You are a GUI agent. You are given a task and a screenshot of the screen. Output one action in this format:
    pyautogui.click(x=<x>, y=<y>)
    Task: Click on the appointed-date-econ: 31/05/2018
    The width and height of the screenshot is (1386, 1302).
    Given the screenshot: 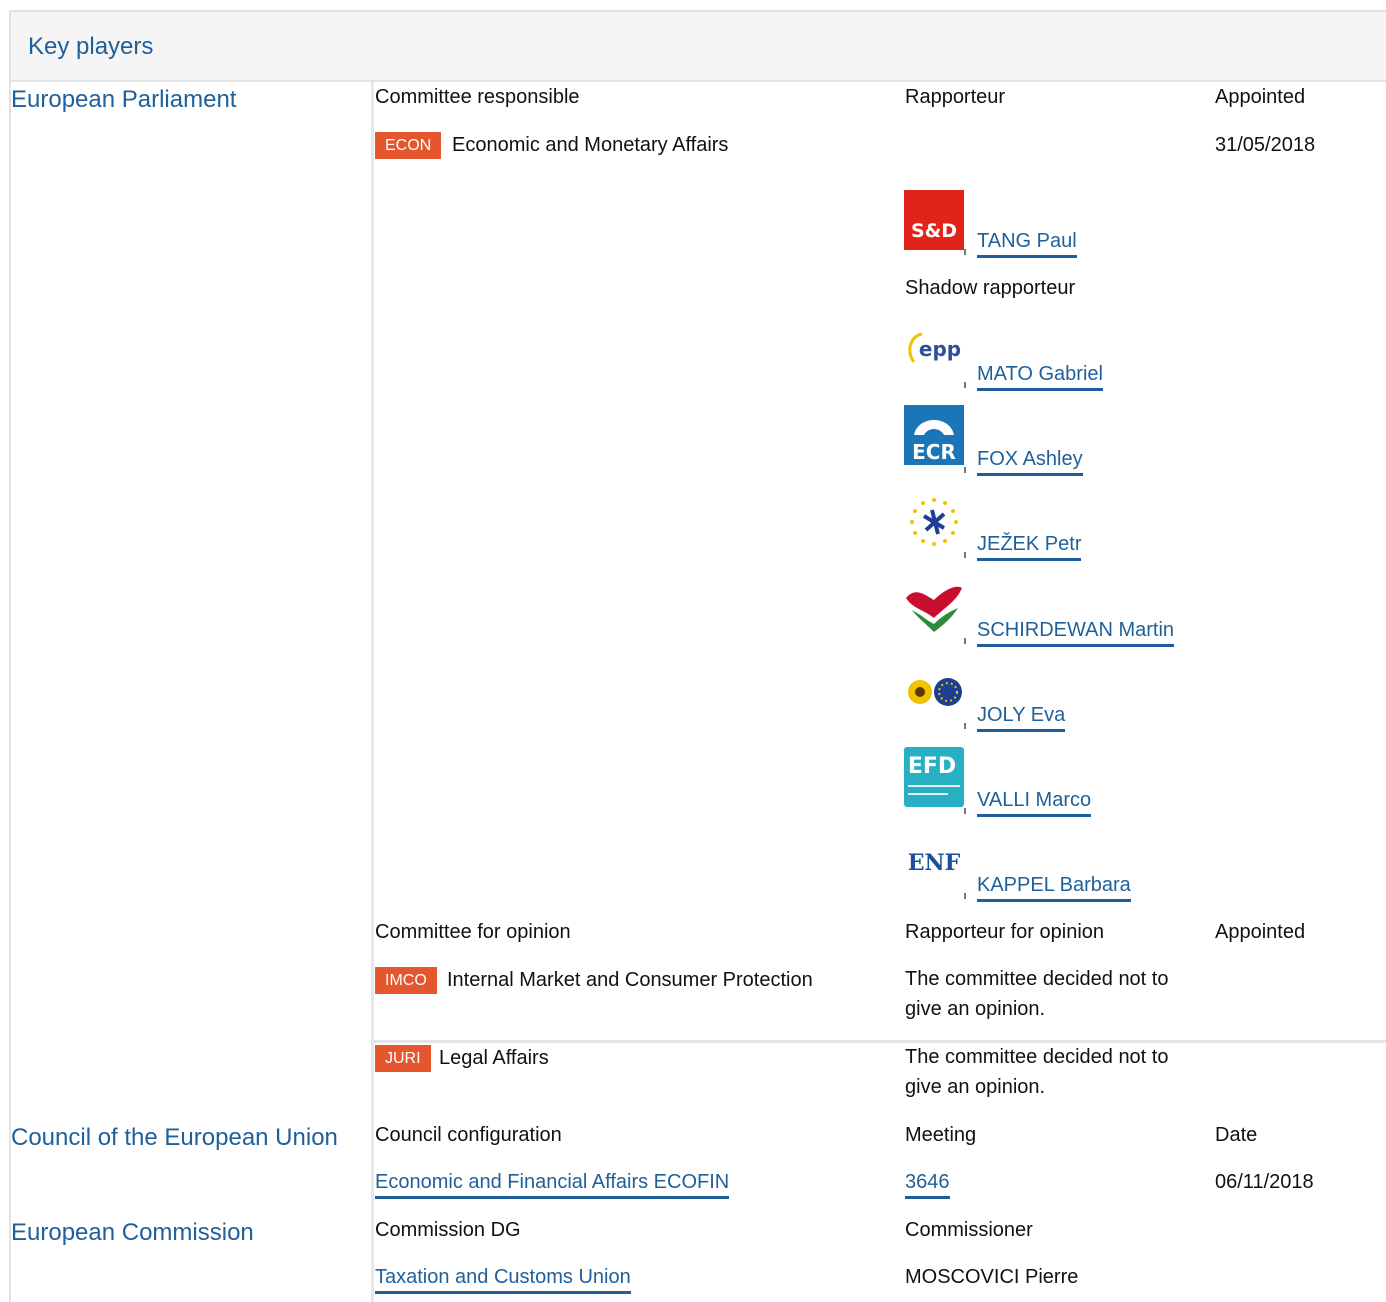 What is the action you would take?
    pyautogui.click(x=1265, y=145)
    